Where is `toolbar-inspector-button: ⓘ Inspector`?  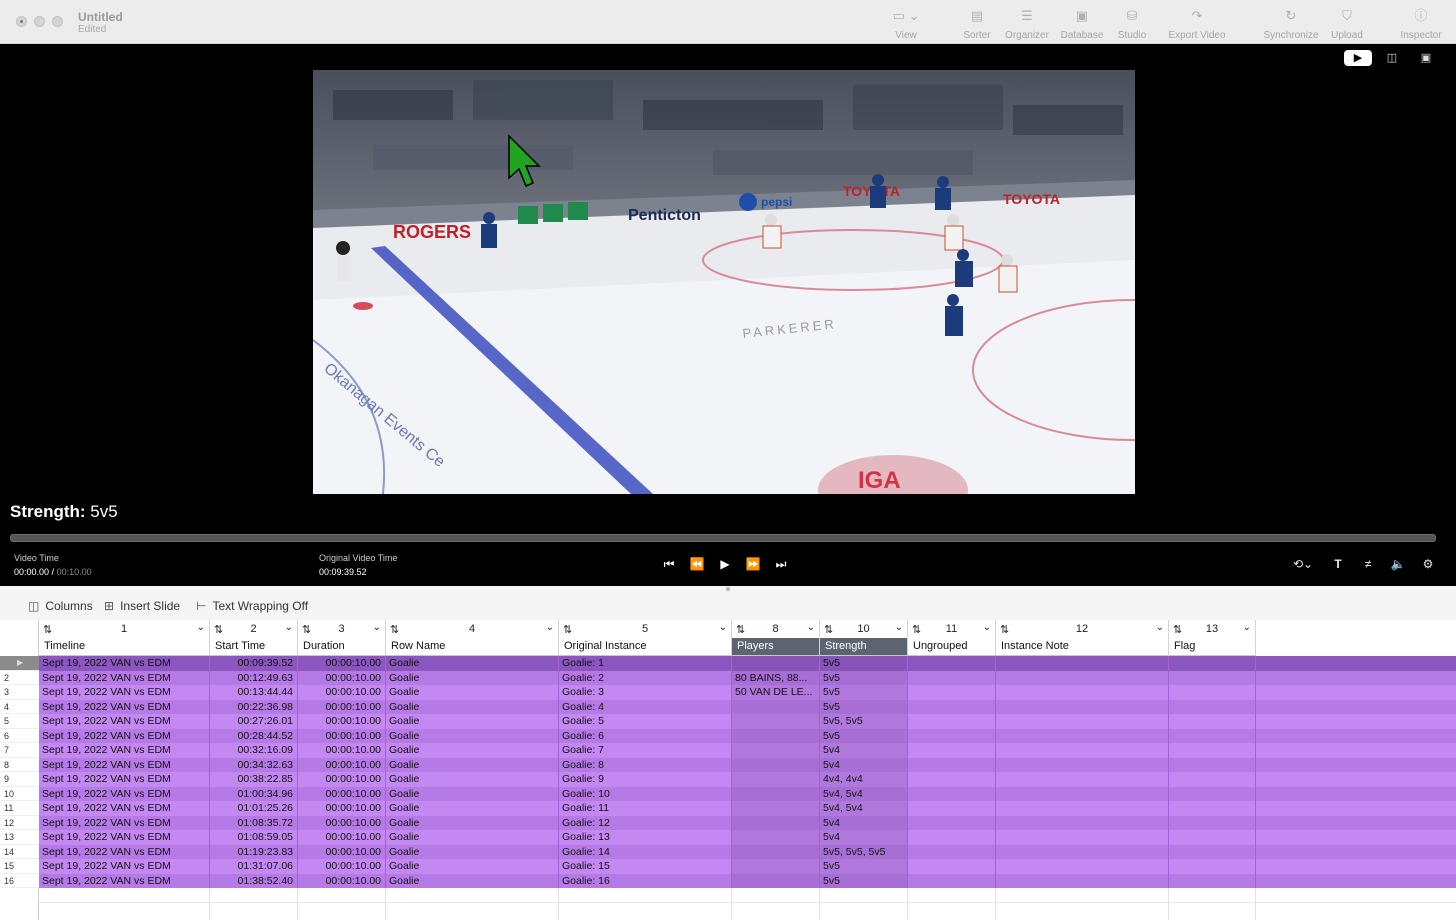 toolbar-inspector-button: ⓘ Inspector is located at coordinates (1418, 24).